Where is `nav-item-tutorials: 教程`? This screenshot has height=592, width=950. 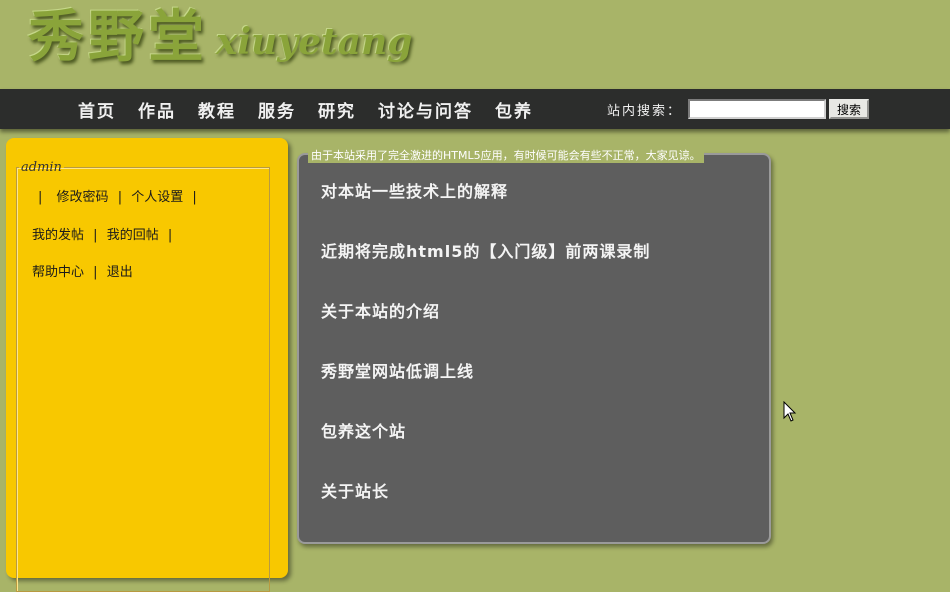
nav-item-tutorials: 教程 is located at coordinates (217, 109).